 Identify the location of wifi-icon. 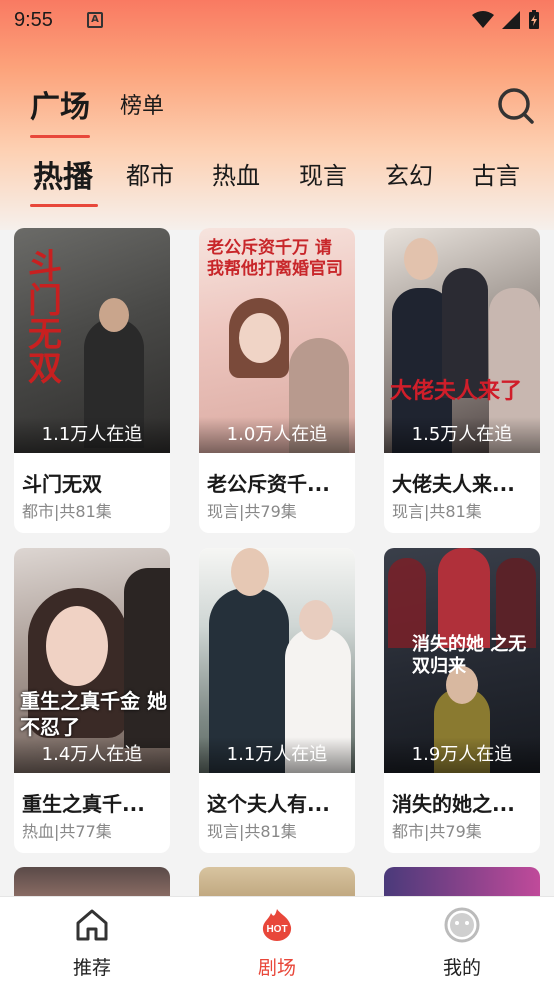
(483, 19).